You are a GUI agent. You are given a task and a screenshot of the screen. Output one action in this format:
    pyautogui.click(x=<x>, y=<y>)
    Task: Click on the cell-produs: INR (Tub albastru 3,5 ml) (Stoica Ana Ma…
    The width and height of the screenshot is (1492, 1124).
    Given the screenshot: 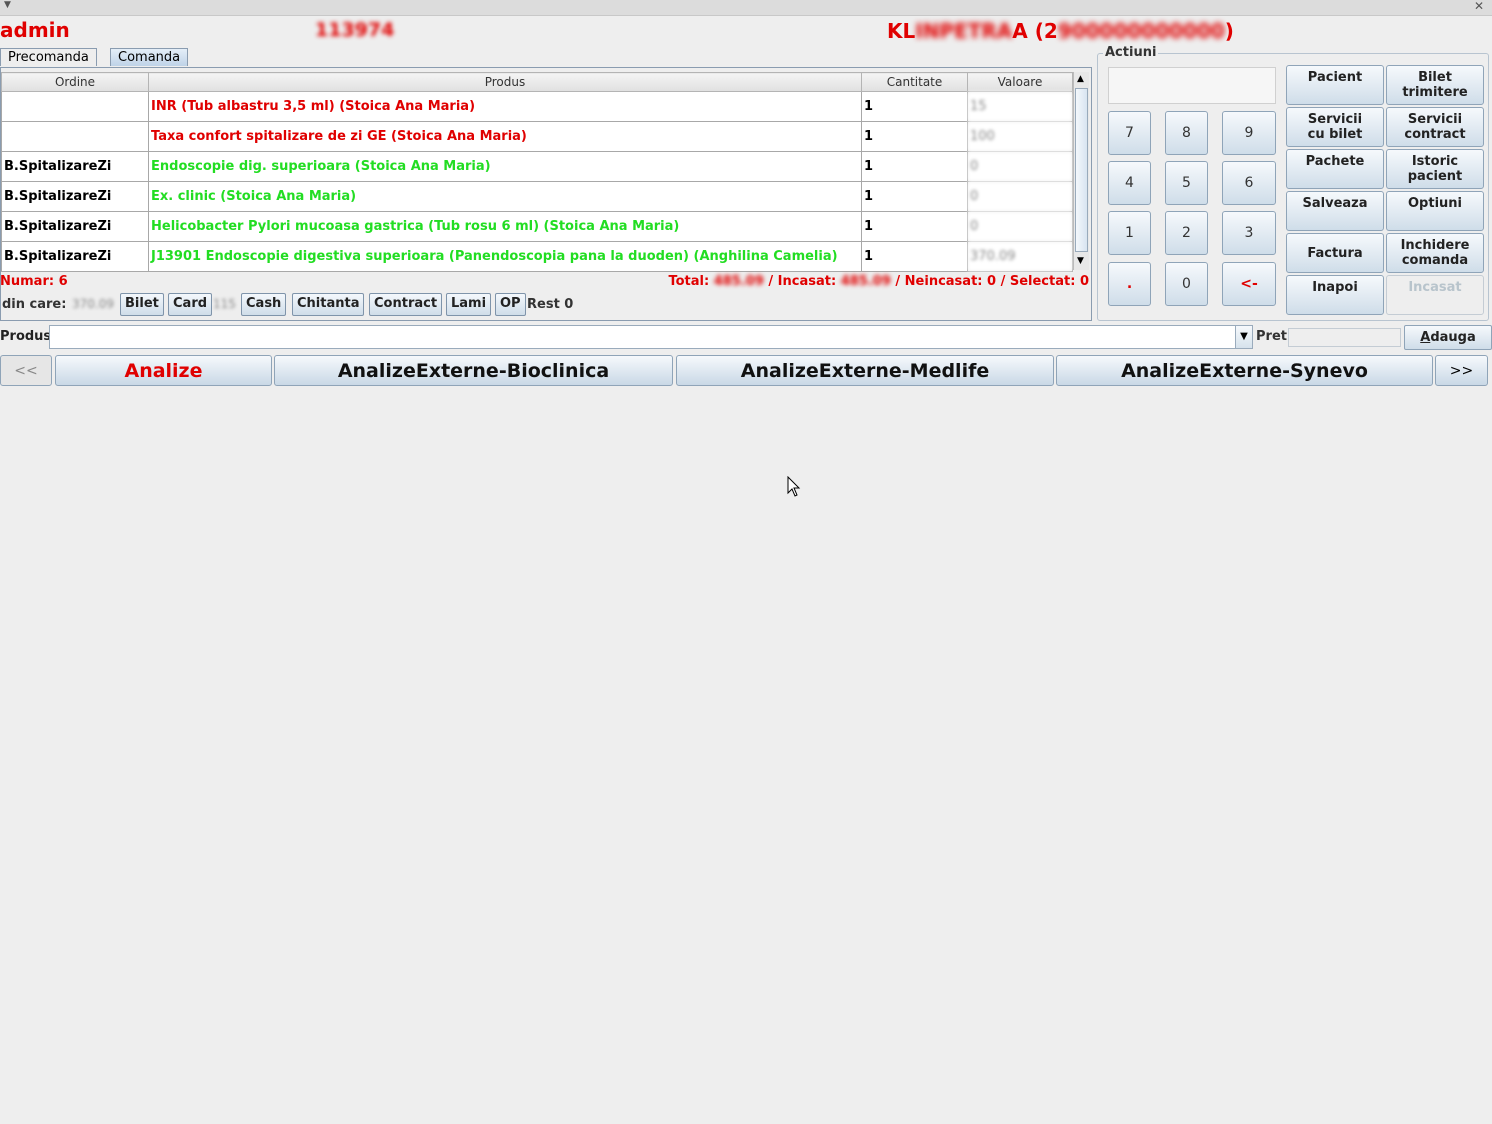 What is the action you would take?
    pyautogui.click(x=505, y=106)
    